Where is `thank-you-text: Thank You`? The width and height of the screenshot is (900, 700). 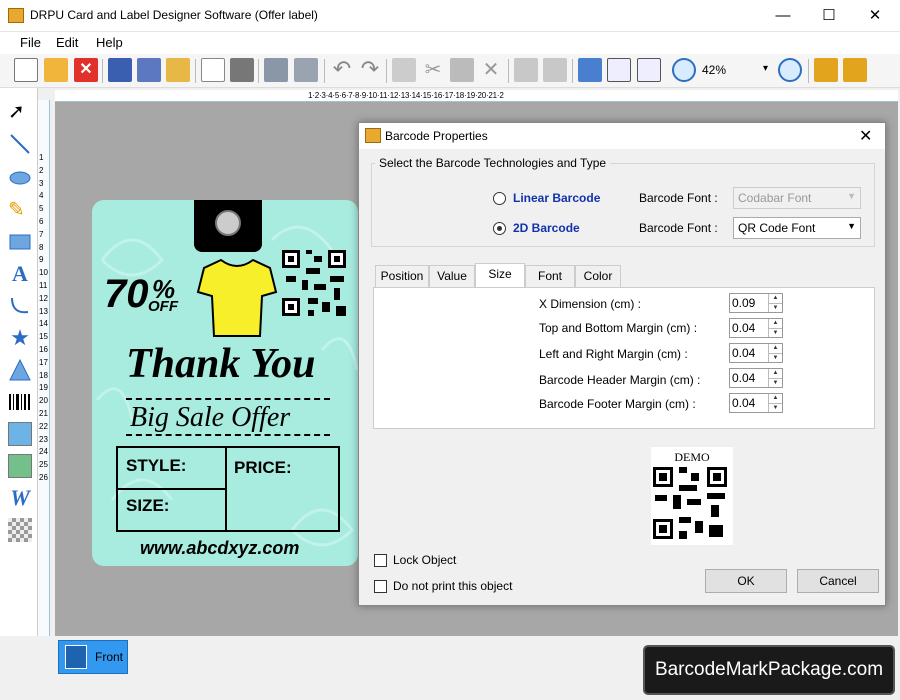 thank-you-text: Thank You is located at coordinates (221, 364).